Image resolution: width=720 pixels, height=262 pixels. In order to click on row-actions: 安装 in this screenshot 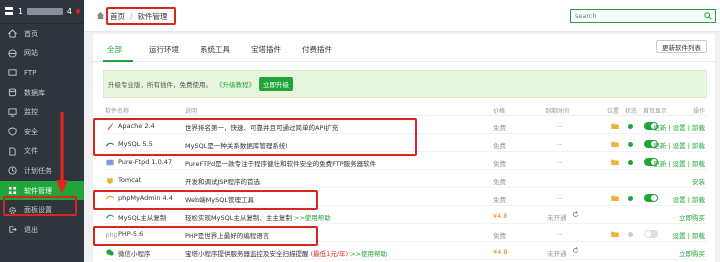, I will do `click(698, 181)`.